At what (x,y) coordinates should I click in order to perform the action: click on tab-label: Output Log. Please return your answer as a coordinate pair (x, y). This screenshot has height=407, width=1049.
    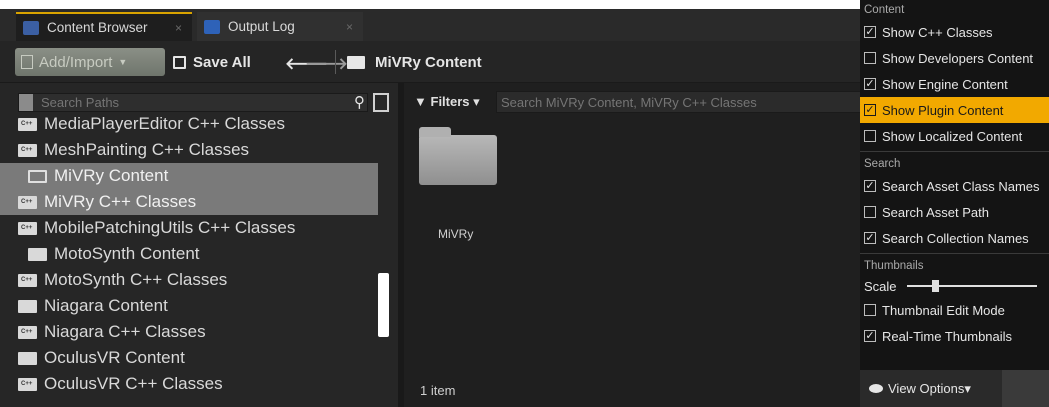
    Looking at the image, I should click on (261, 26).